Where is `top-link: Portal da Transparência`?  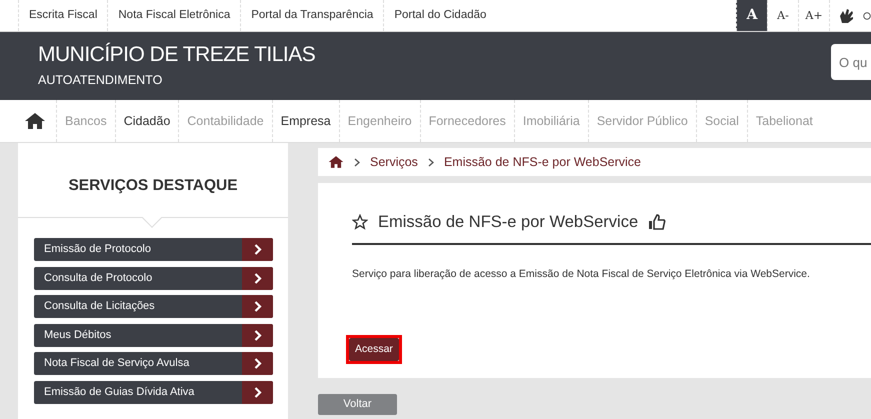
top-link: Portal da Transparência is located at coordinates (312, 15).